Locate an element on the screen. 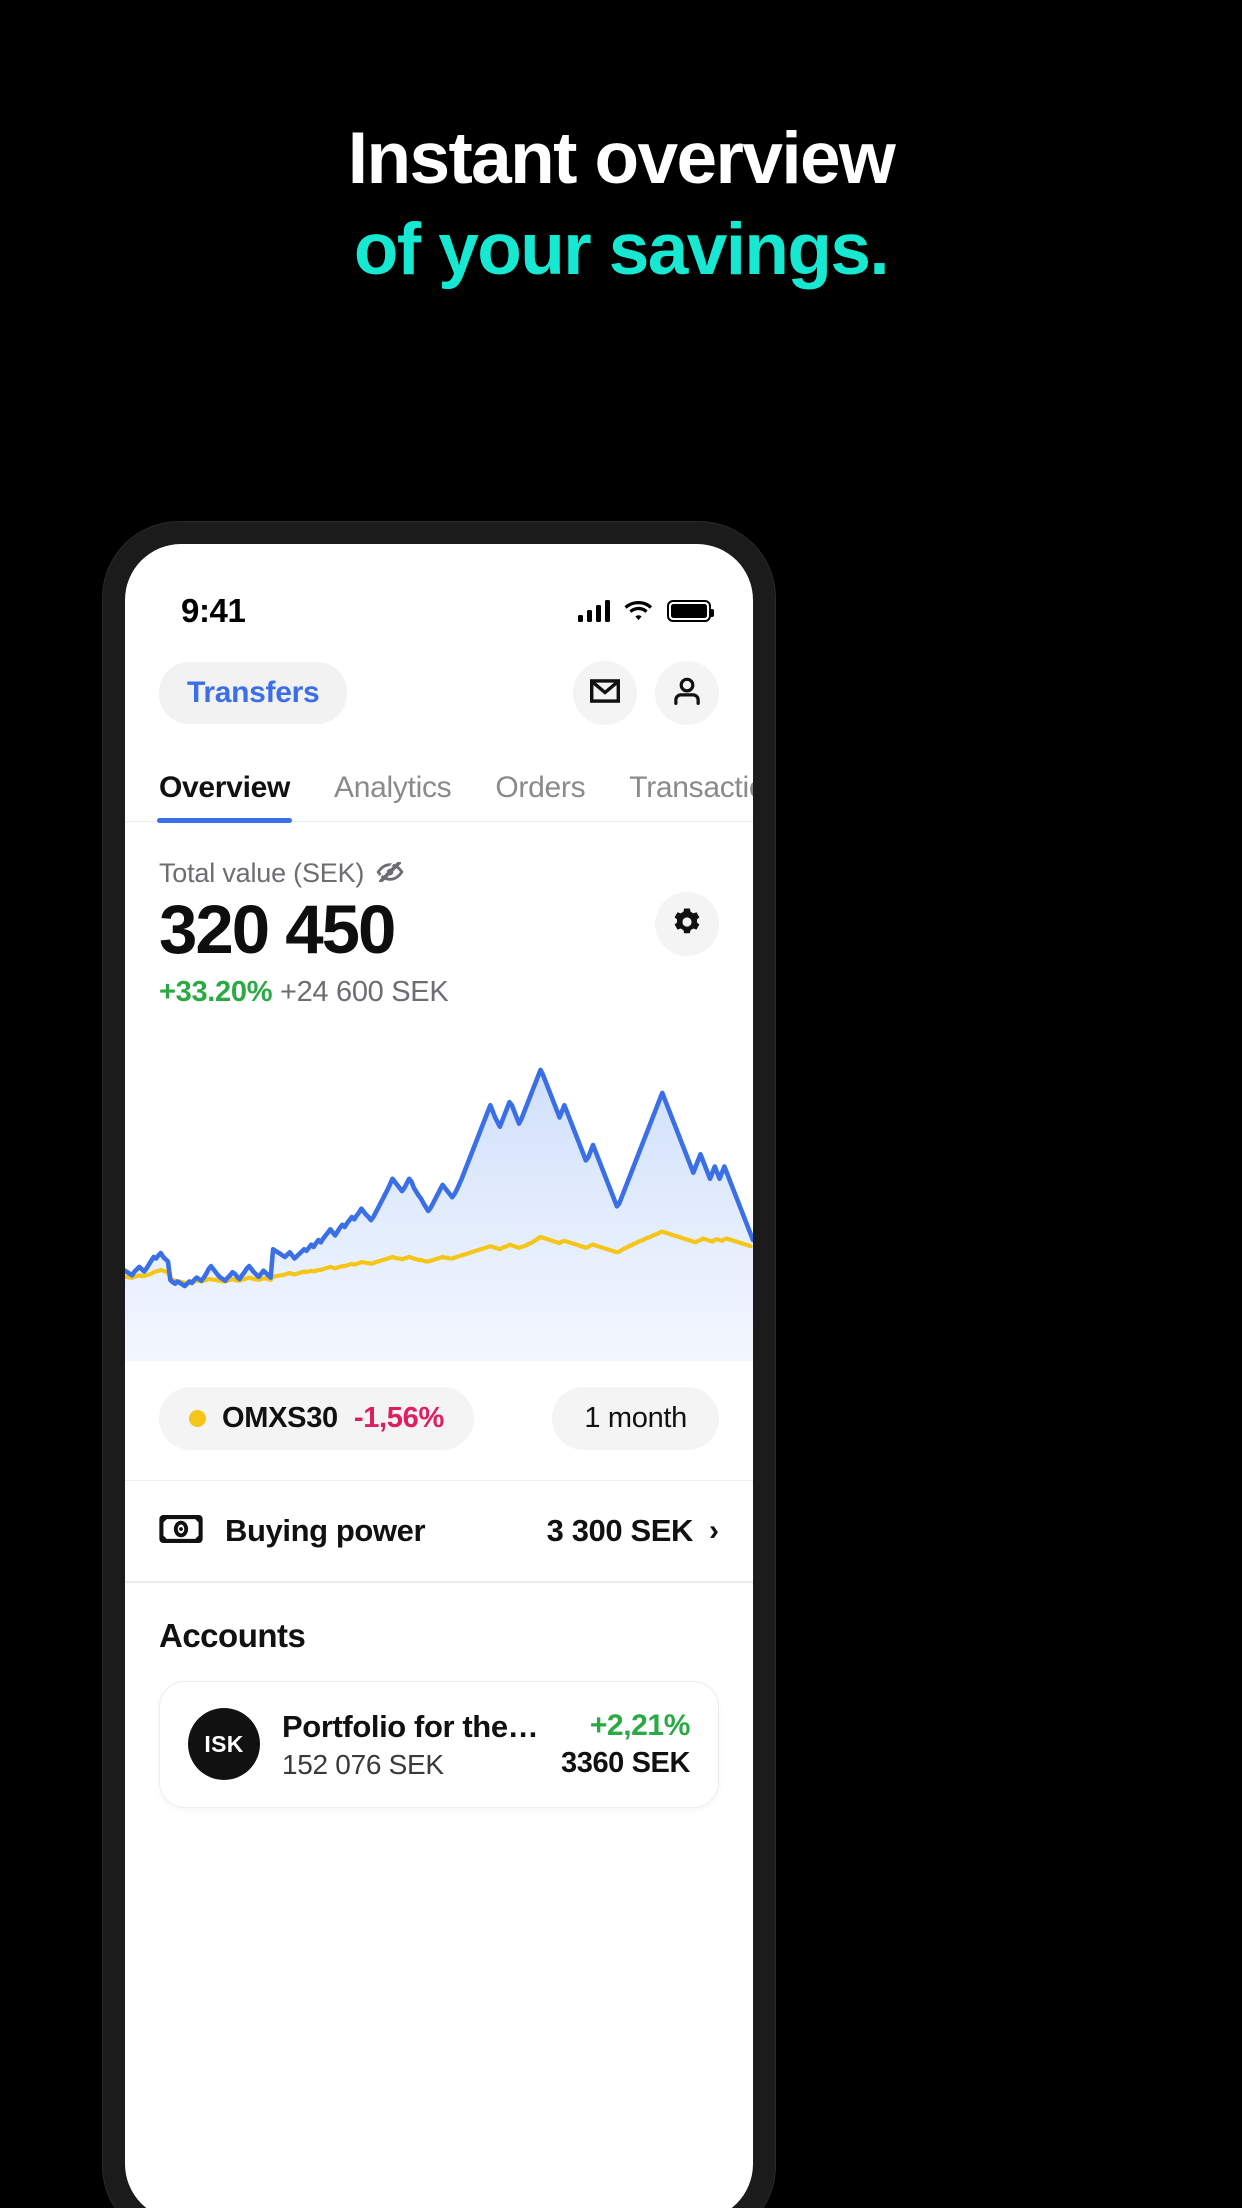  account-info: Portfolio for the future 💰 152 076 SEK is located at coordinates (410, 1744).